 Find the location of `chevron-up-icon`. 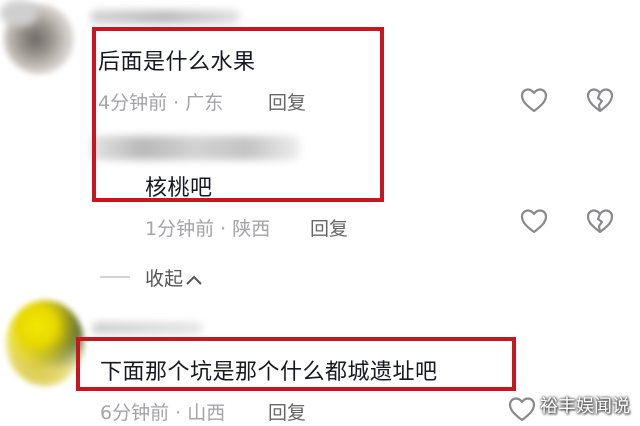

chevron-up-icon is located at coordinates (194, 279).